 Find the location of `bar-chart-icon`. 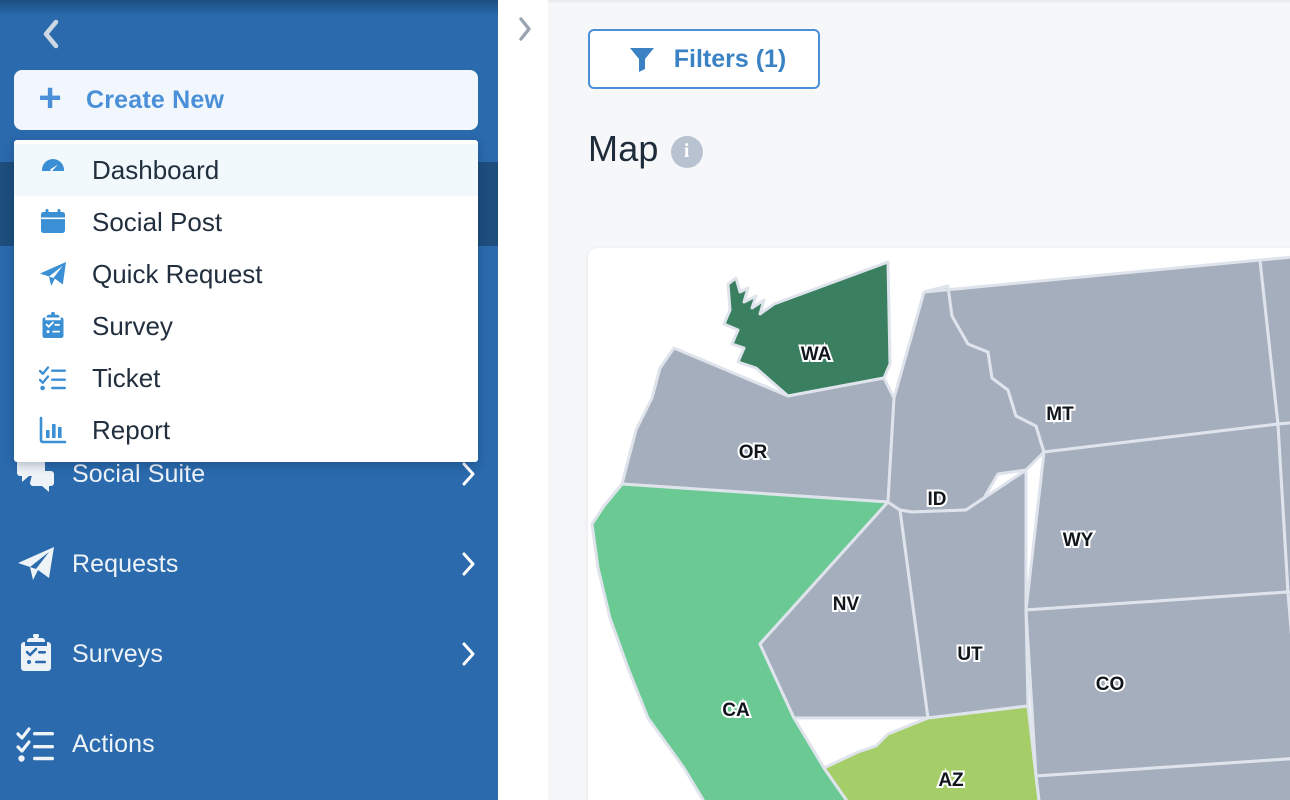

bar-chart-icon is located at coordinates (53, 430).